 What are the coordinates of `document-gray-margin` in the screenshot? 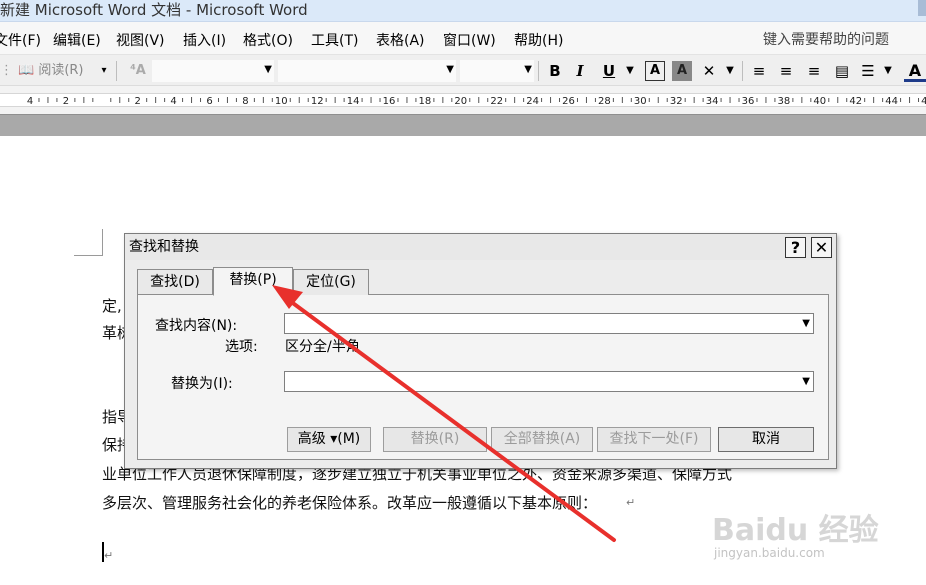 It's located at (463, 125).